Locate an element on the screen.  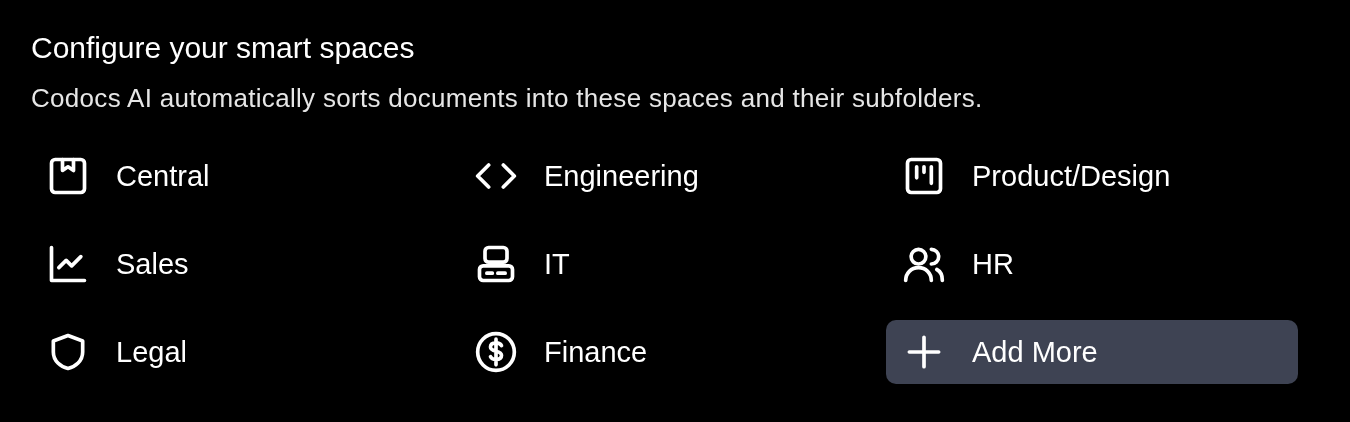
space-item: Finance is located at coordinates (664, 352).